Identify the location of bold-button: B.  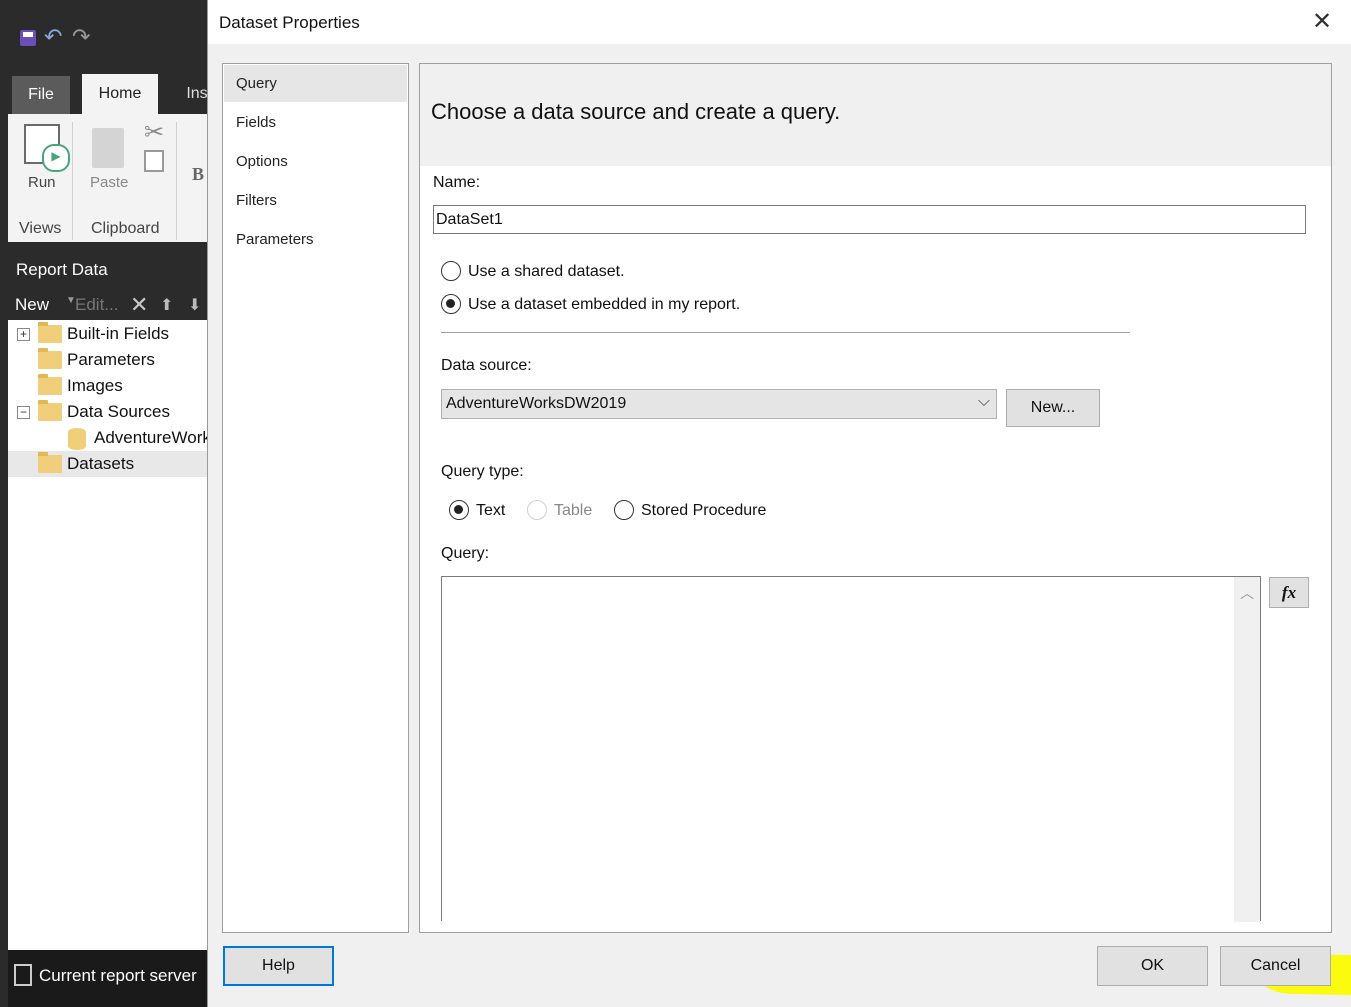
(198, 174).